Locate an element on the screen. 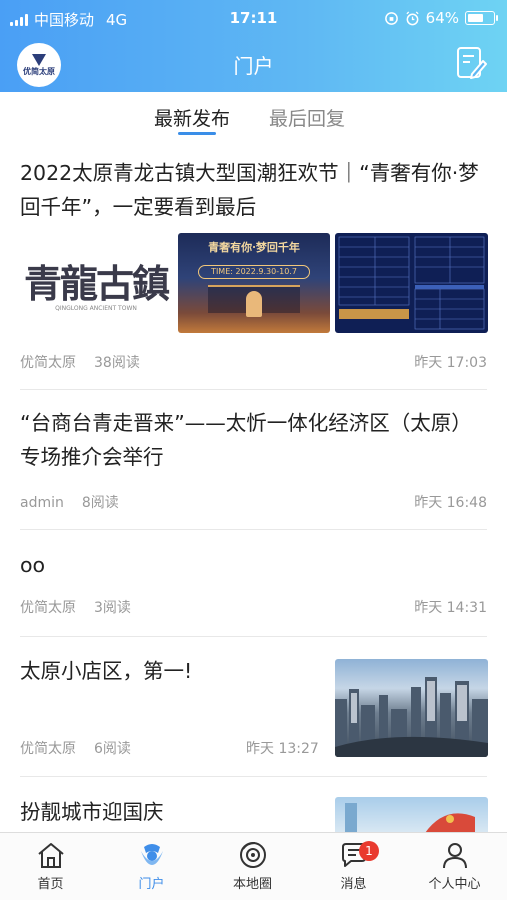  tabbar-label-messages: 消息 is located at coordinates (353, 884).